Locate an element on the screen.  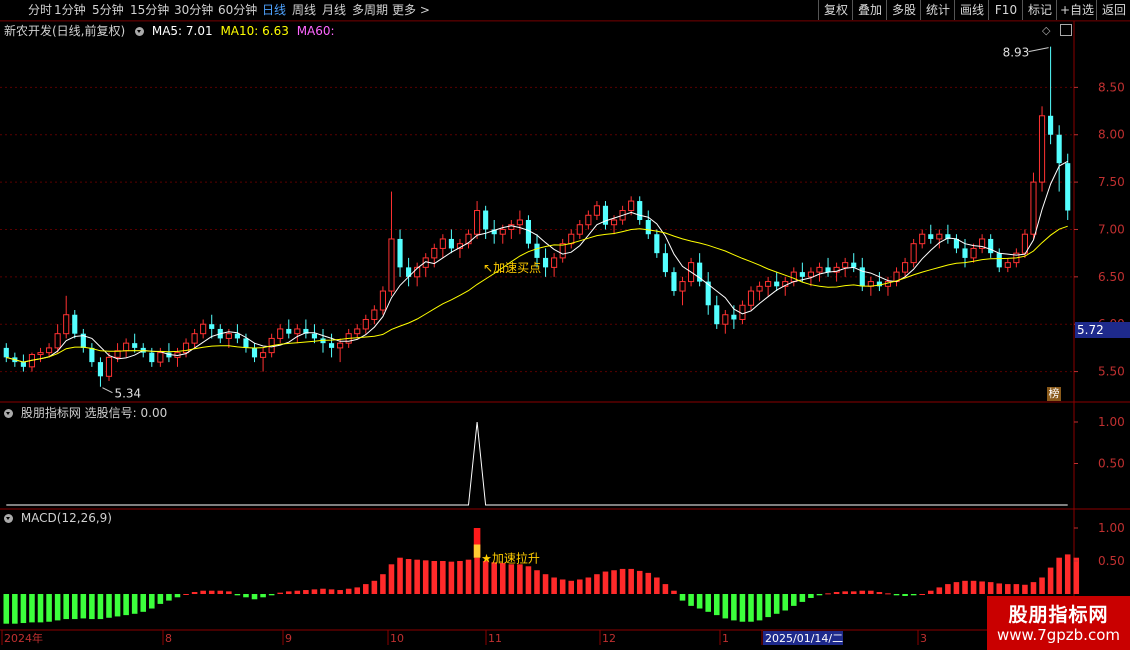
x-tick-label: 8 is located at coordinates (168, 638).